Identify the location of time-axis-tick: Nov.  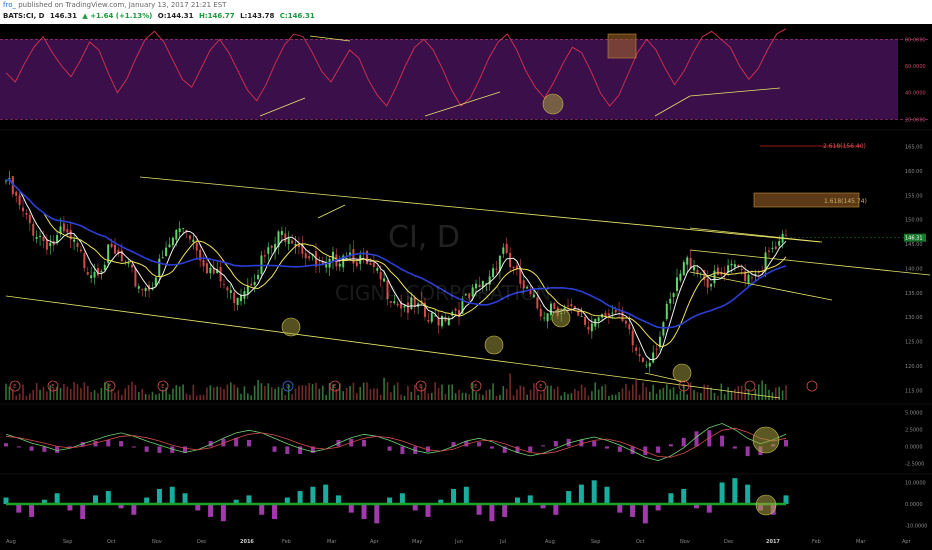
(685, 542).